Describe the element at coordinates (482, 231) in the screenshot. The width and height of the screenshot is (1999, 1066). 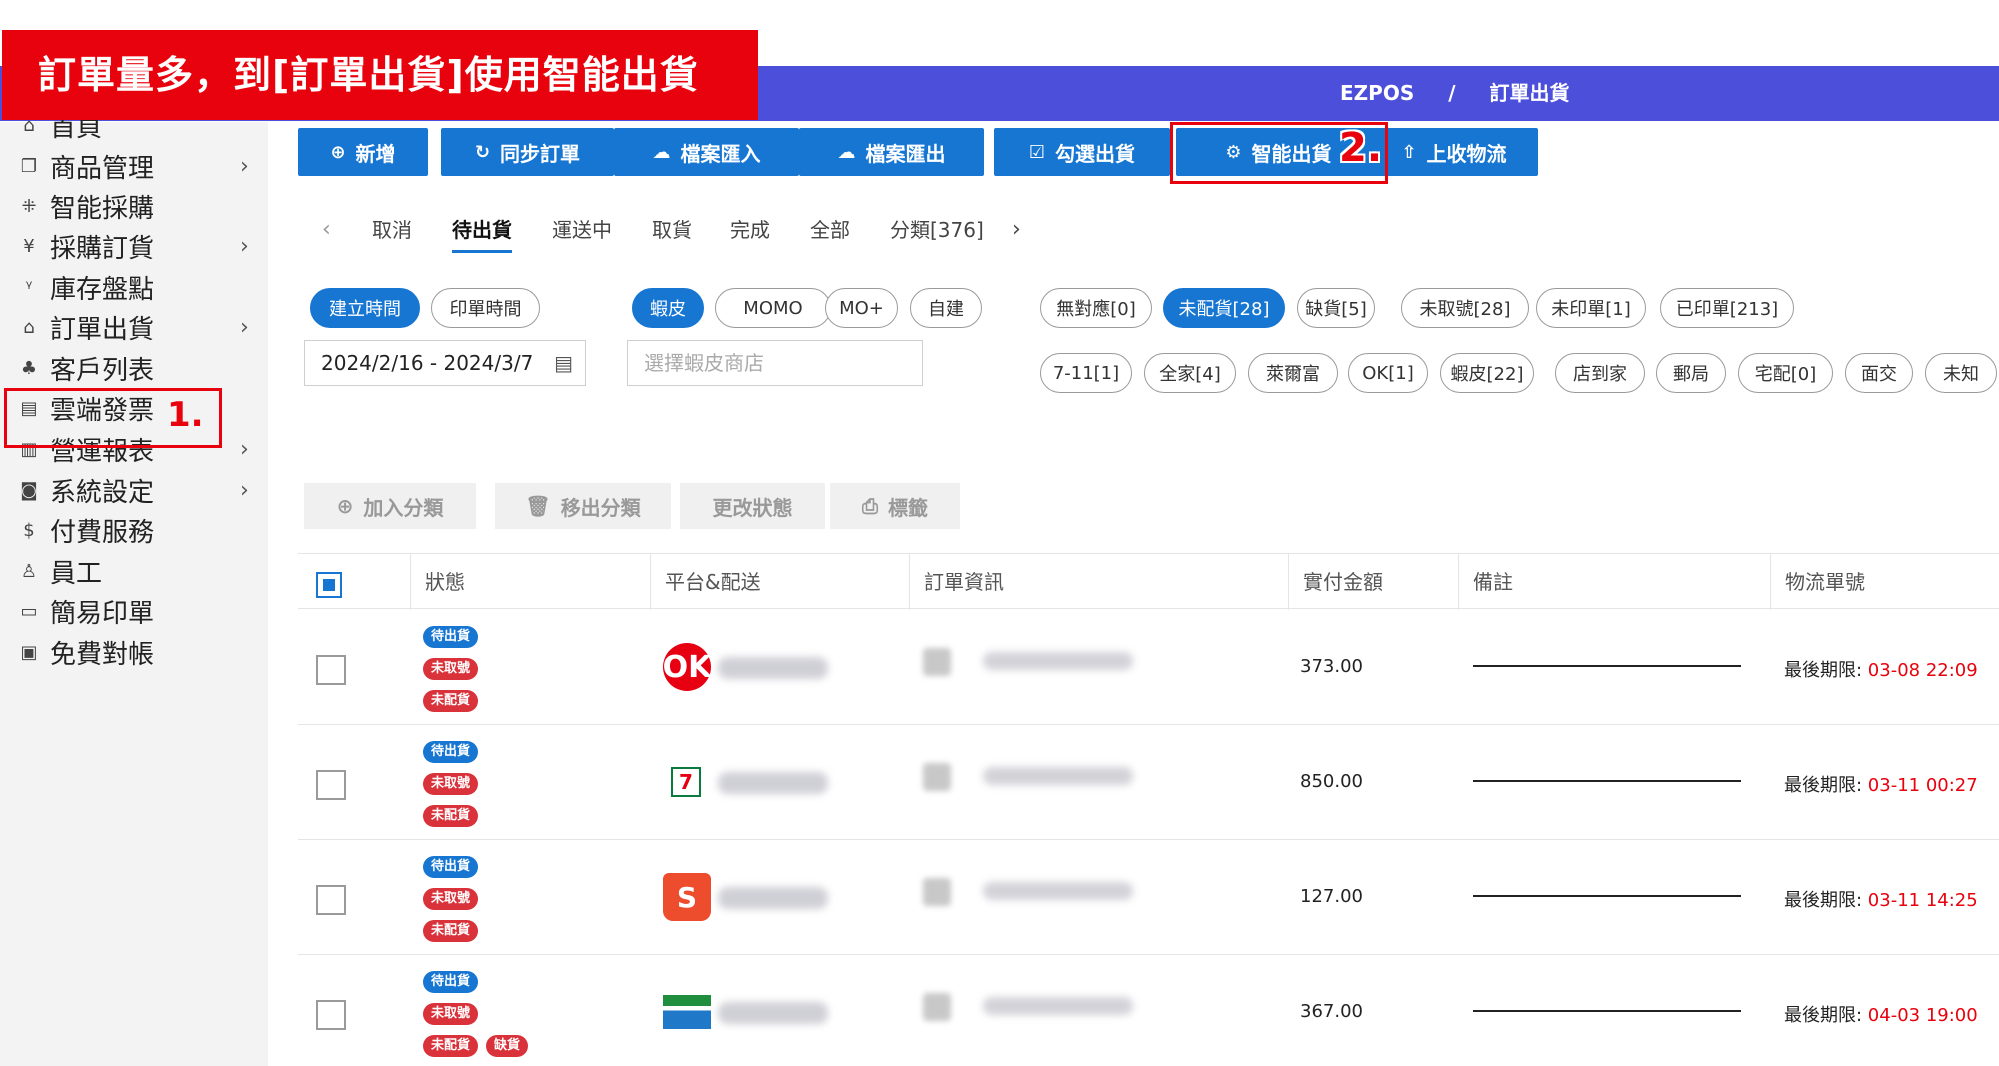
I see `tab-1: 待出貨` at that location.